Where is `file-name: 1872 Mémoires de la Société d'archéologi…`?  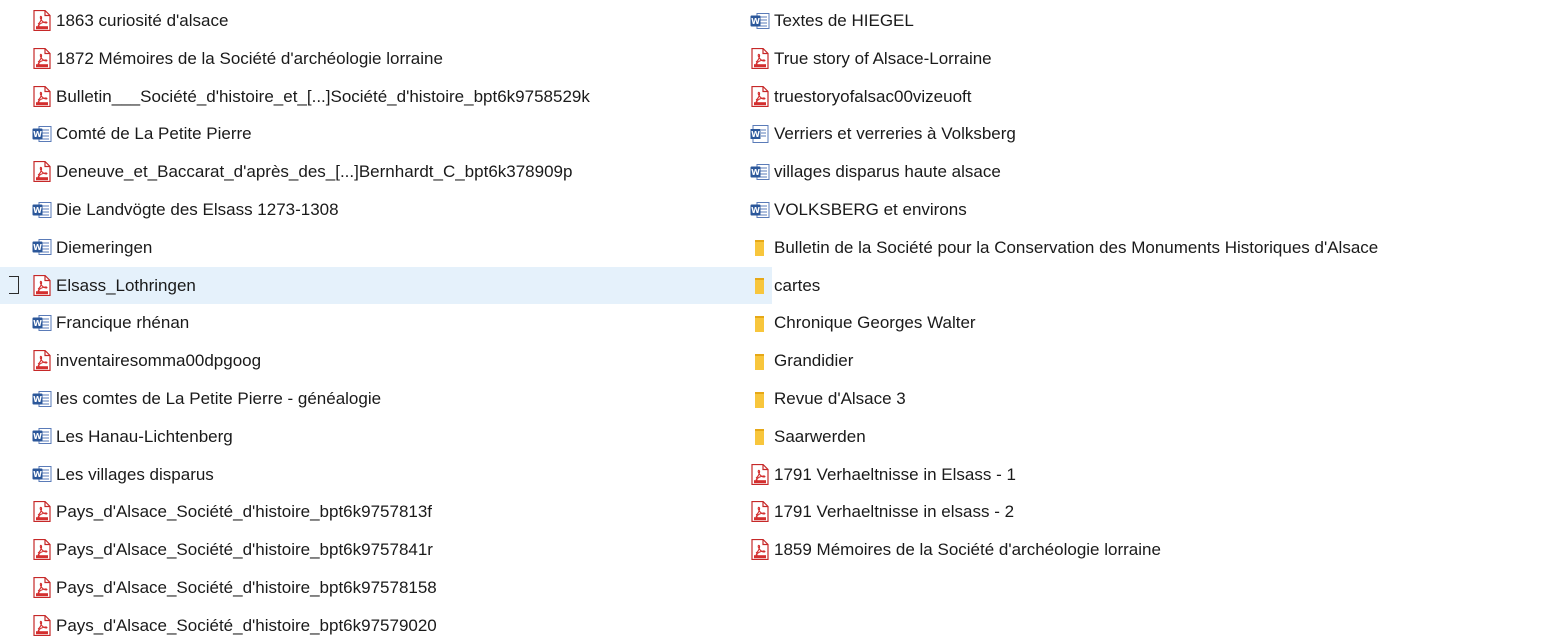 file-name: 1872 Mémoires de la Société d'archéologi… is located at coordinates (249, 58).